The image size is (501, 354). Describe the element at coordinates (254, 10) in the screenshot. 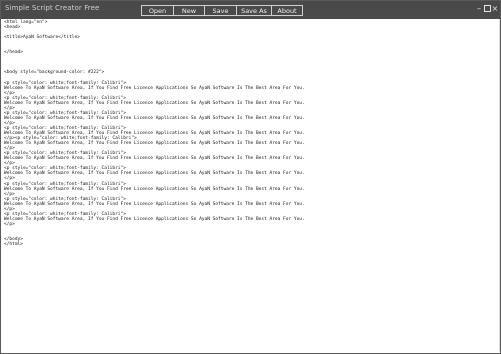

I see `save-as-button: Save As` at that location.